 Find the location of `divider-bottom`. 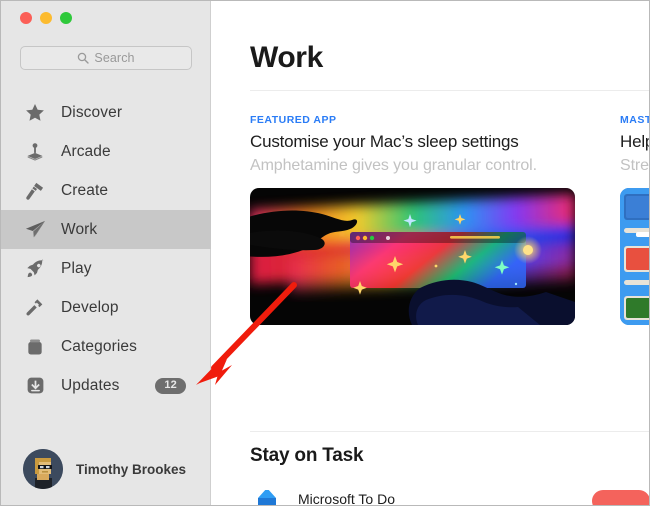

divider-bottom is located at coordinates (449, 431).